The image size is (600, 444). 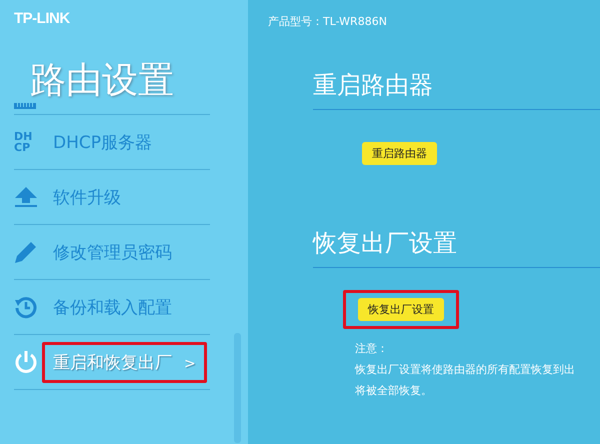 I want to click on note-title: 注意：, so click(x=372, y=348).